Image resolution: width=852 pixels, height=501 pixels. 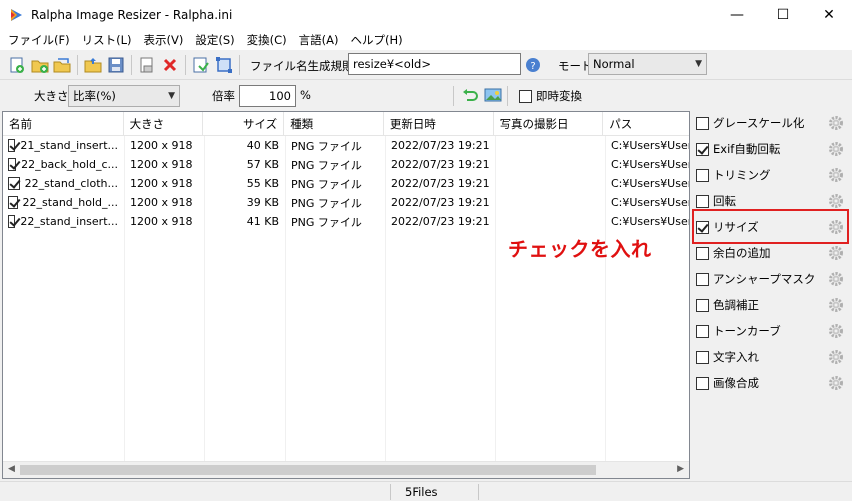 I want to click on menu-language: 言語(A), so click(x=319, y=40).